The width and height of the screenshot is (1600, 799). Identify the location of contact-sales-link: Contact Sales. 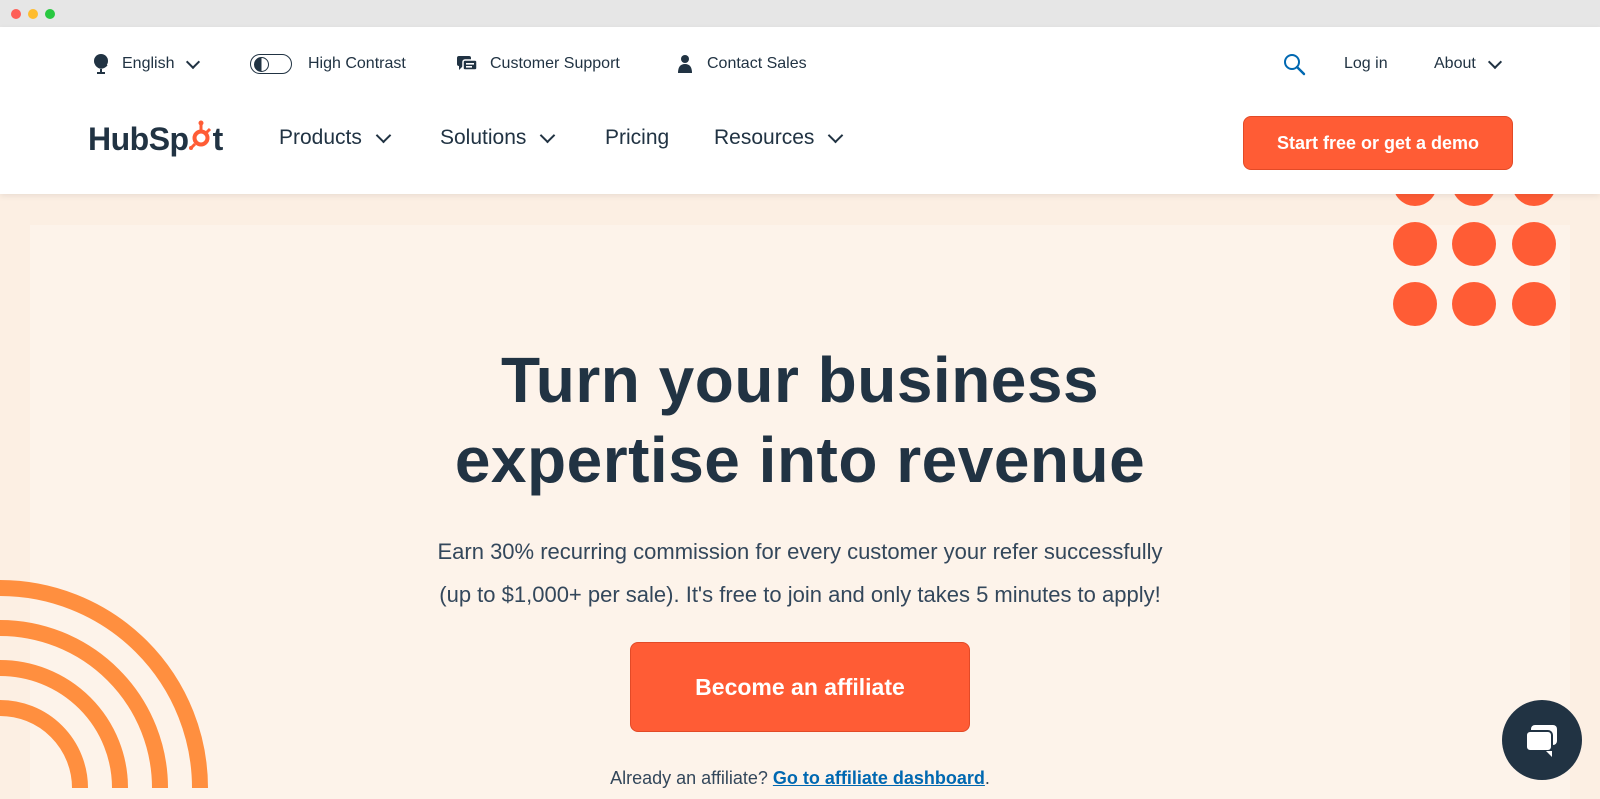
(742, 64).